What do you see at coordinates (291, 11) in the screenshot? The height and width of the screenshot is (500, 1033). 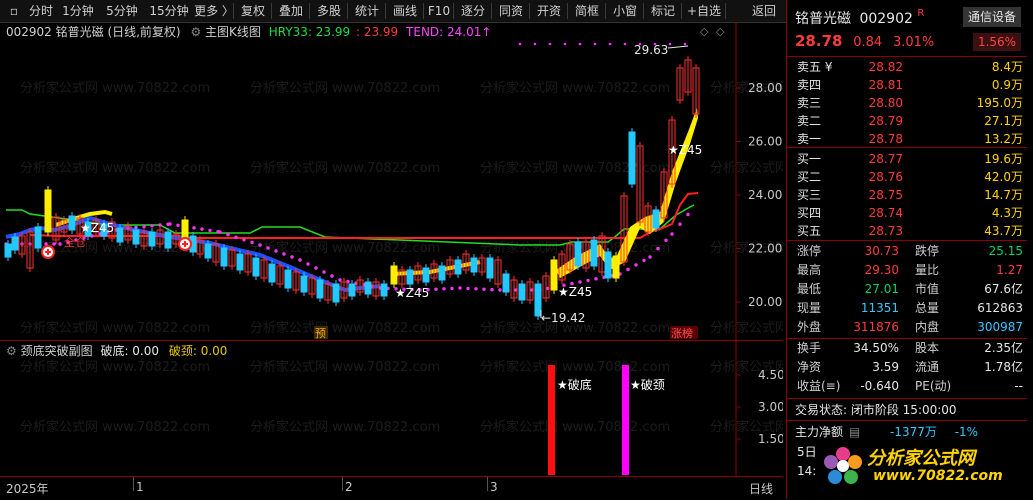 I see `toolbar-item-6: 叠加` at bounding box center [291, 11].